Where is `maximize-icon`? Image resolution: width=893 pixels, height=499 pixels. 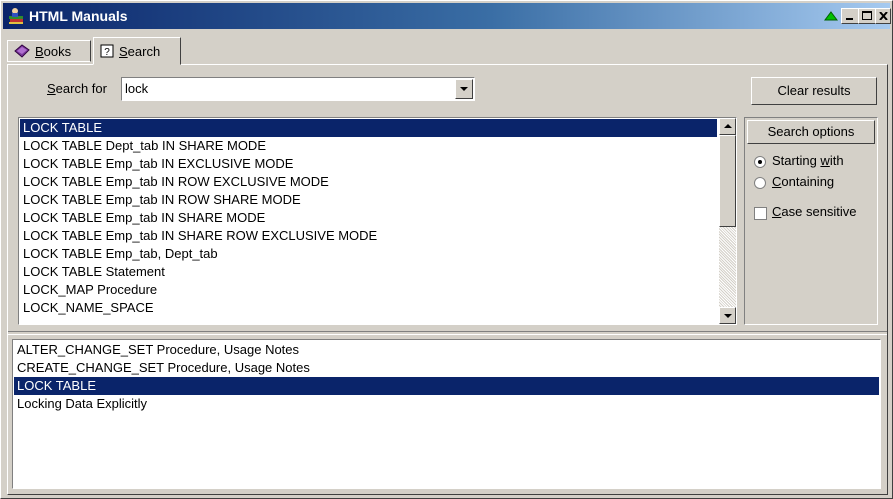
maximize-icon is located at coordinates (867, 15).